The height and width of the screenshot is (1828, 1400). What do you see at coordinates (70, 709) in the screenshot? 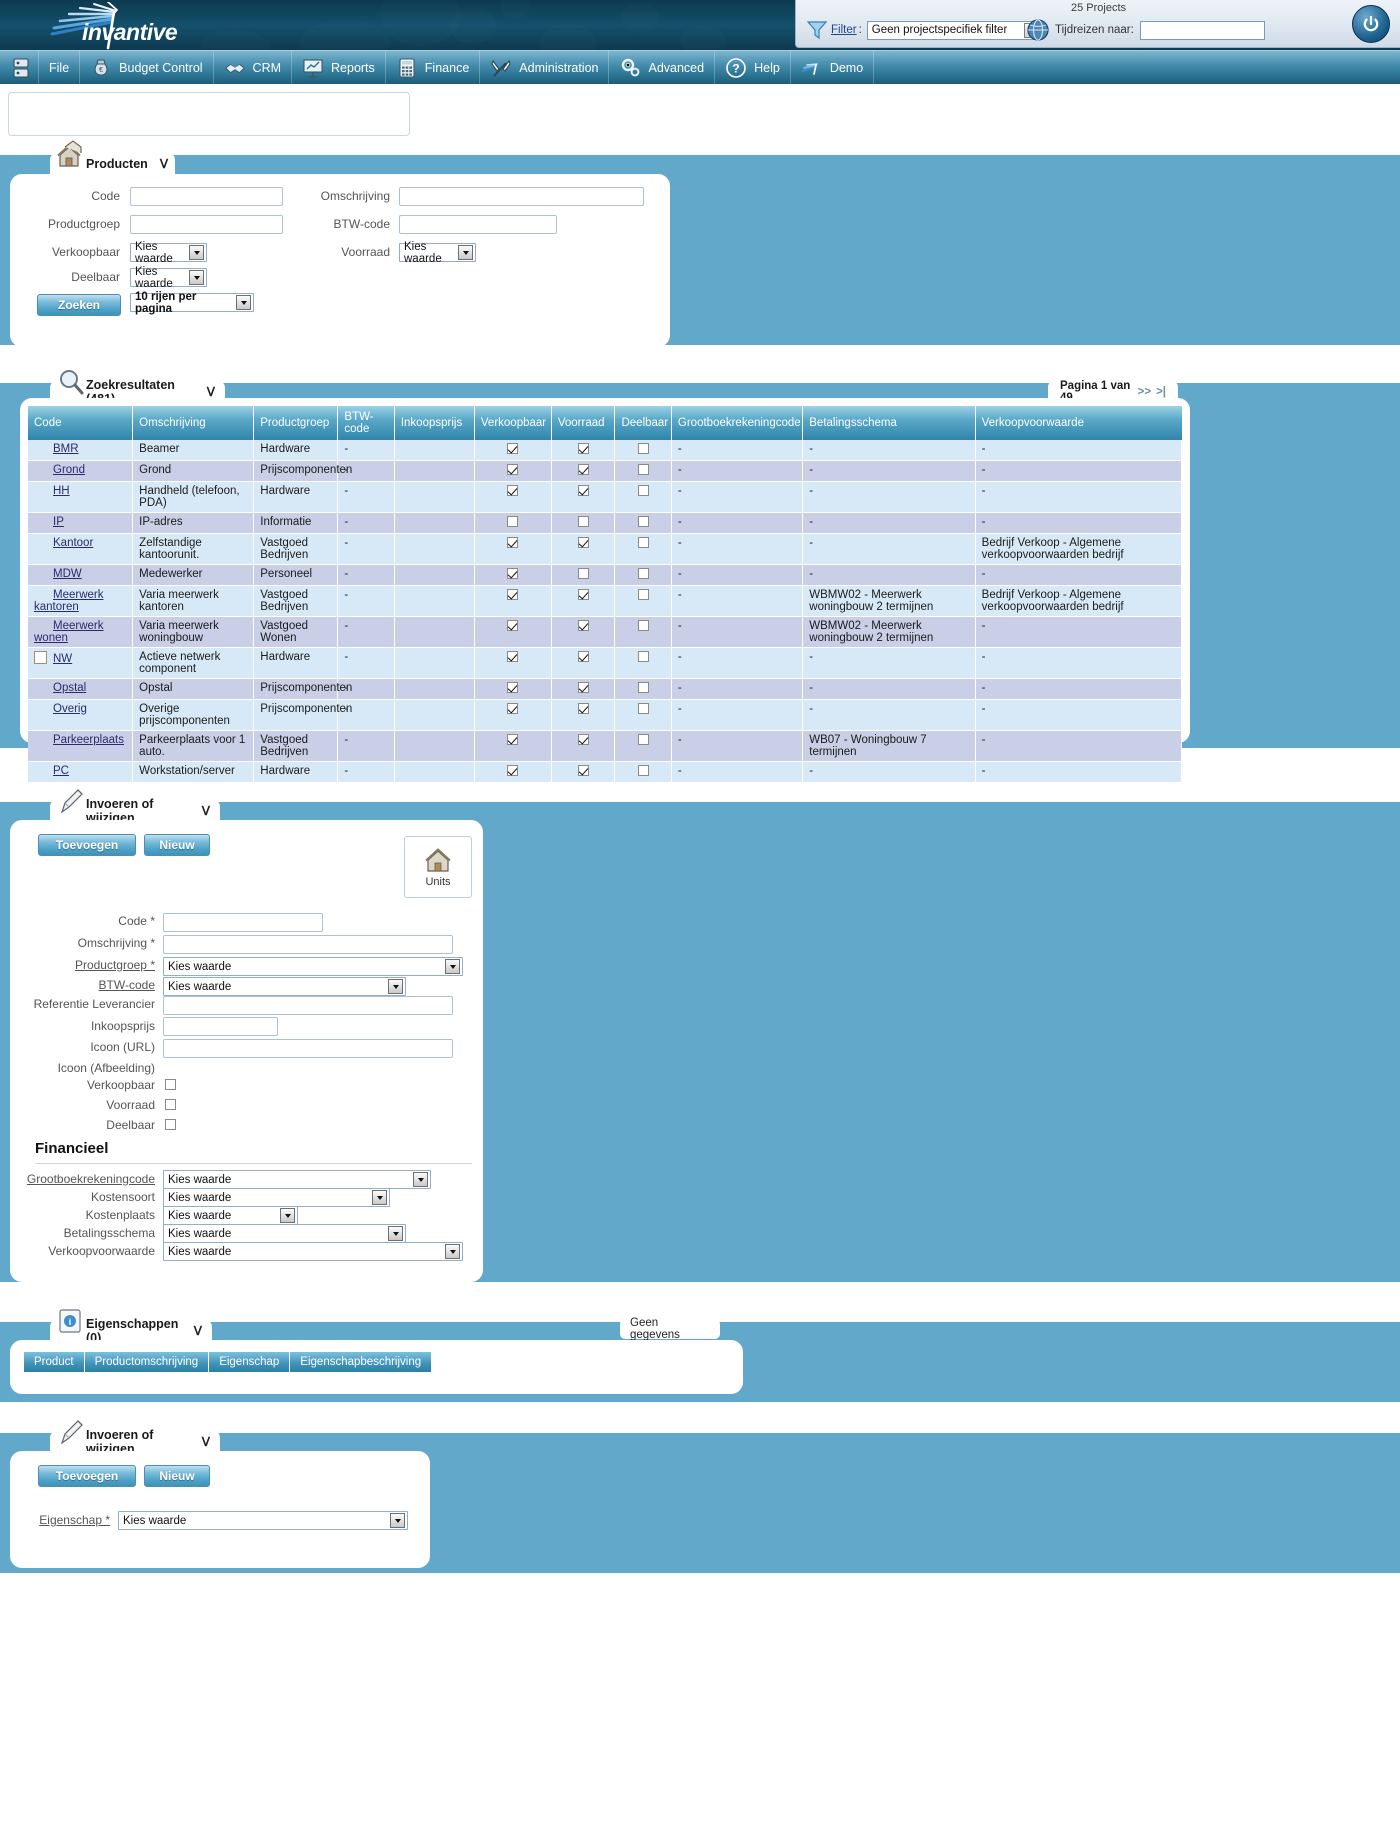
I see `code-link: Overig` at bounding box center [70, 709].